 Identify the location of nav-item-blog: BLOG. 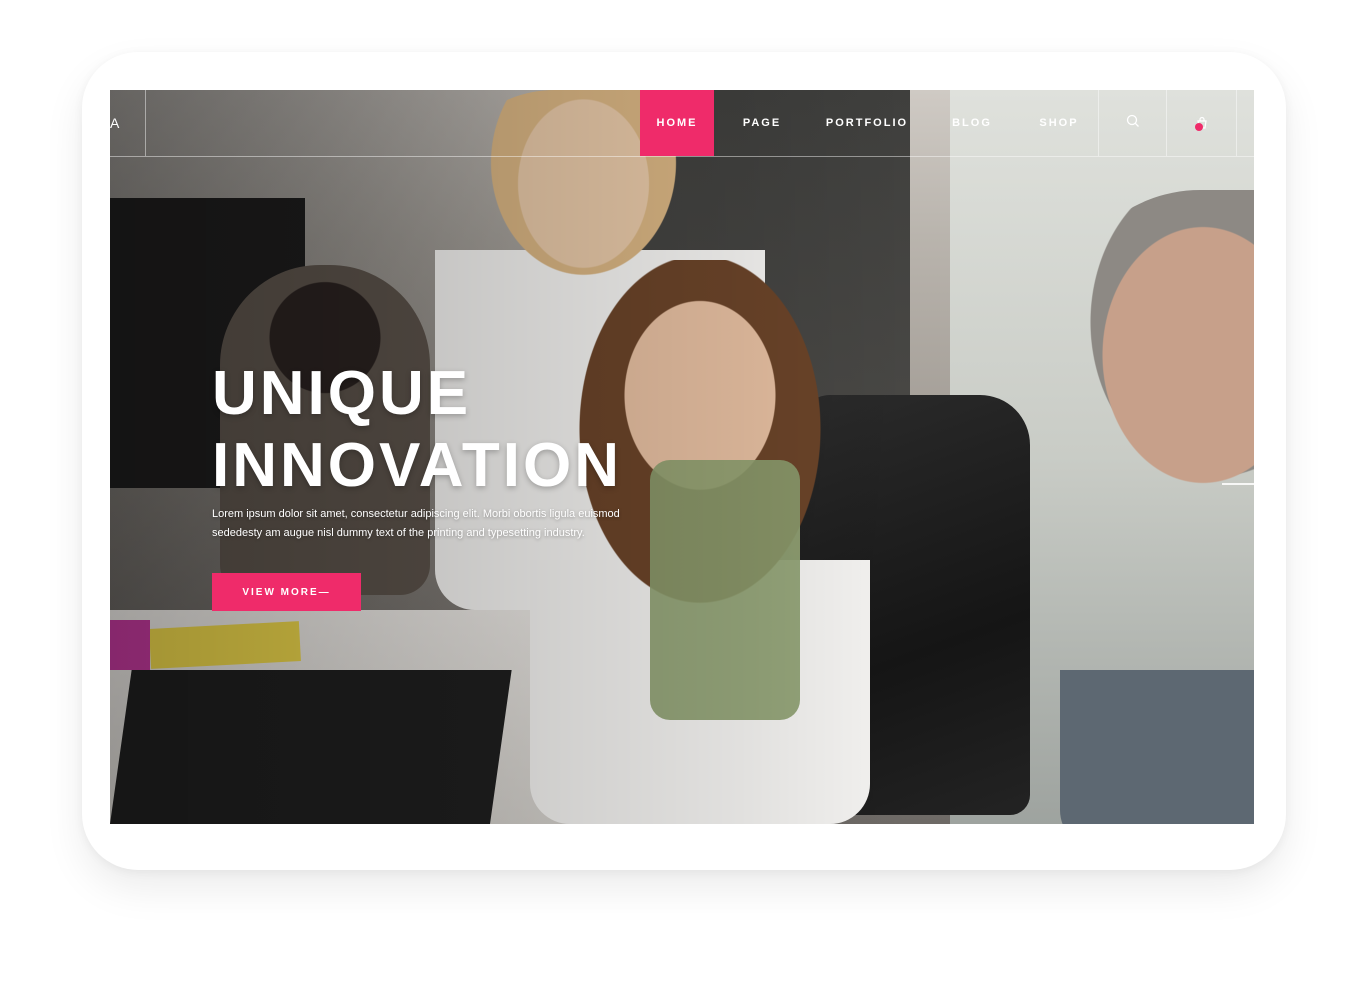
(972, 123).